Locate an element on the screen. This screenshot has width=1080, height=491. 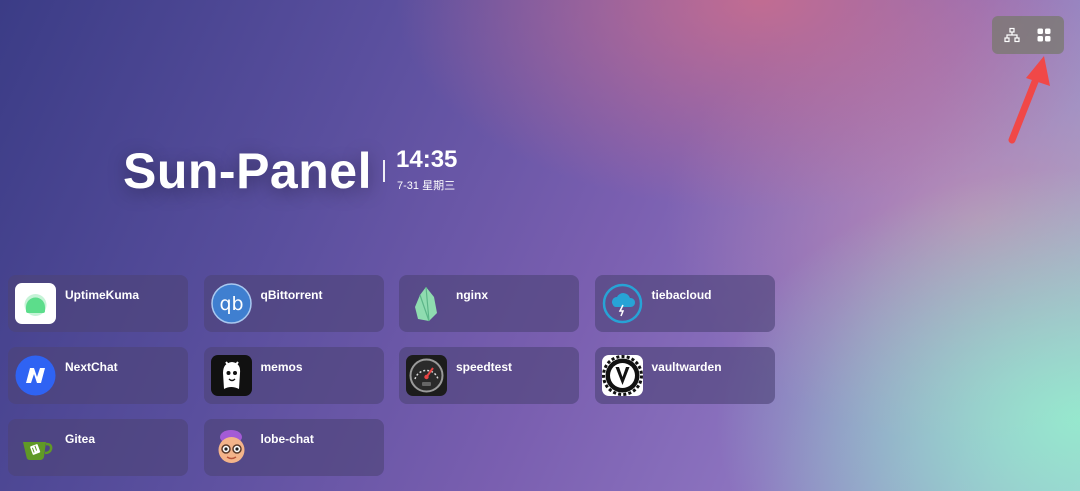
header-separator is located at coordinates (384, 171).